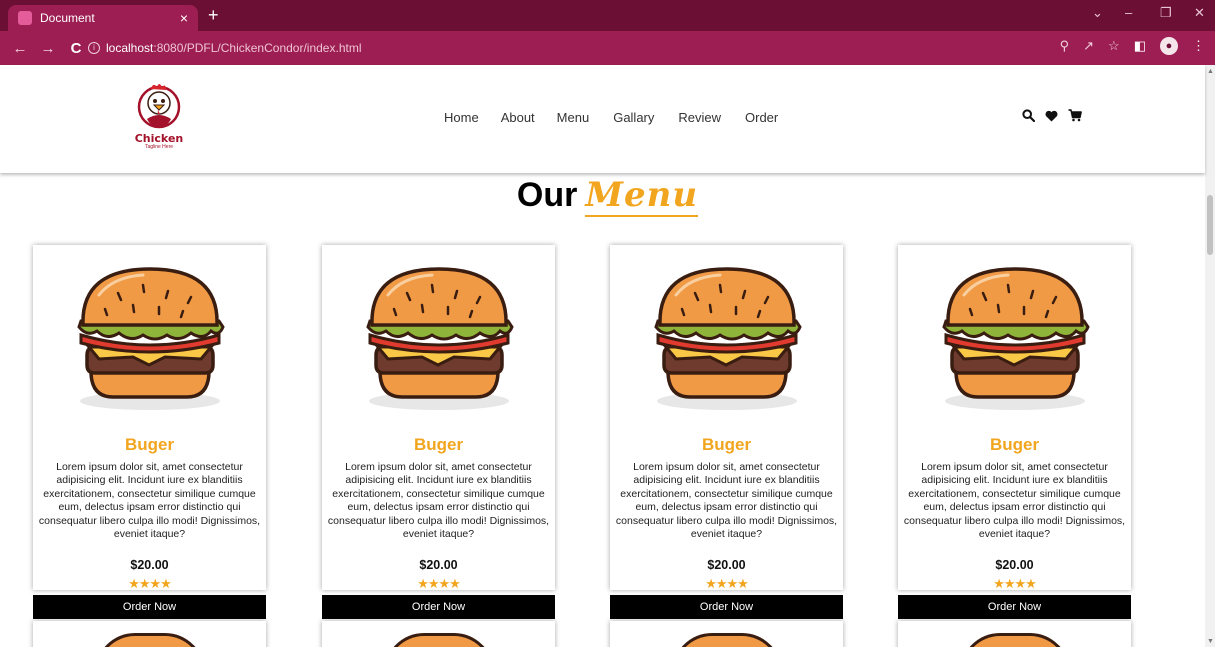 Image resolution: width=1215 pixels, height=647 pixels. Describe the element at coordinates (20, 48) in the screenshot. I see `back-icon: ←` at that location.